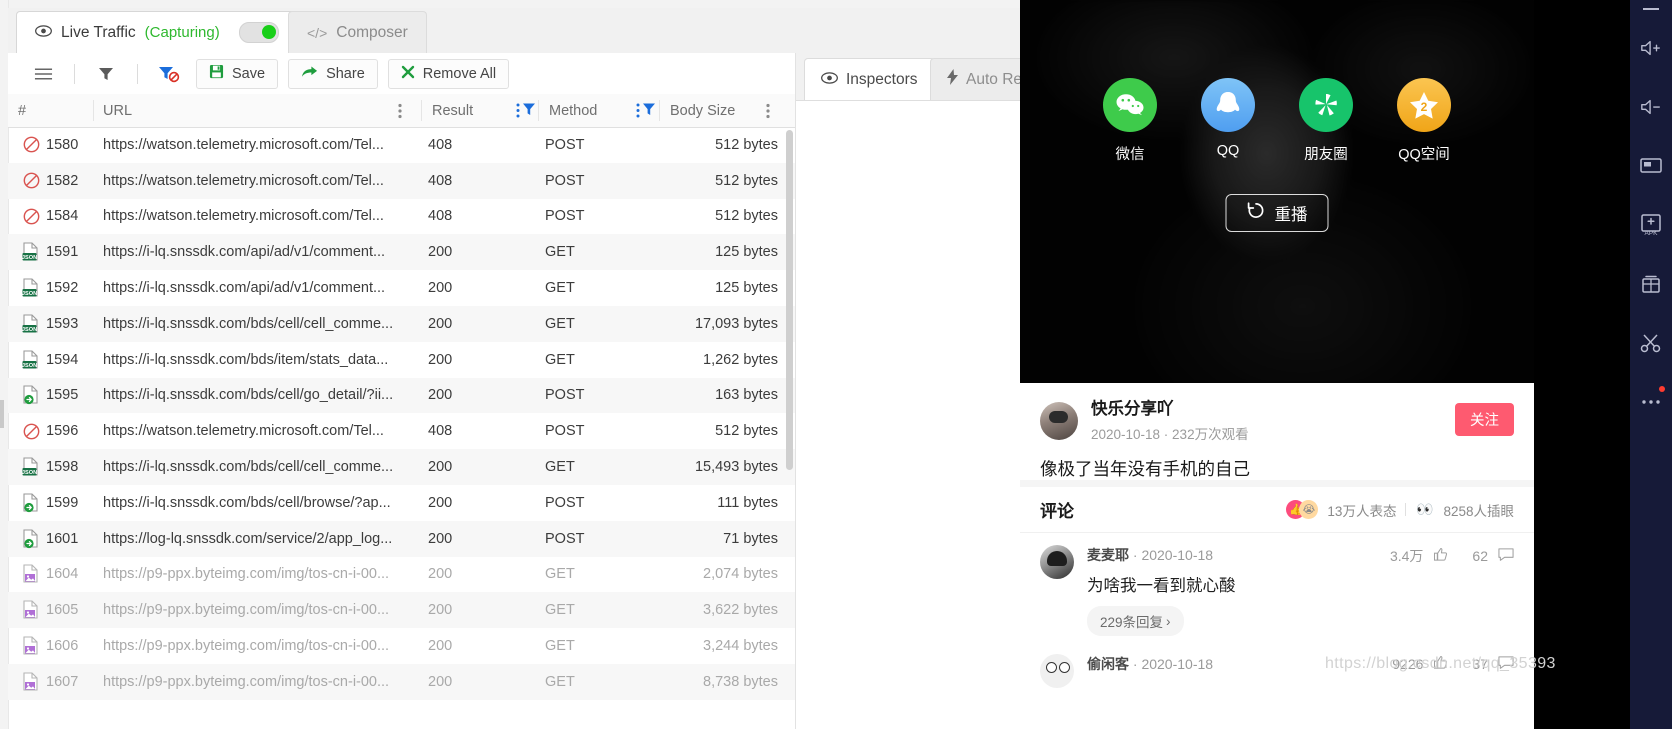 This screenshot has height=729, width=1672. What do you see at coordinates (2, 414) in the screenshot?
I see `session-list-scroll-marker` at bounding box center [2, 414].